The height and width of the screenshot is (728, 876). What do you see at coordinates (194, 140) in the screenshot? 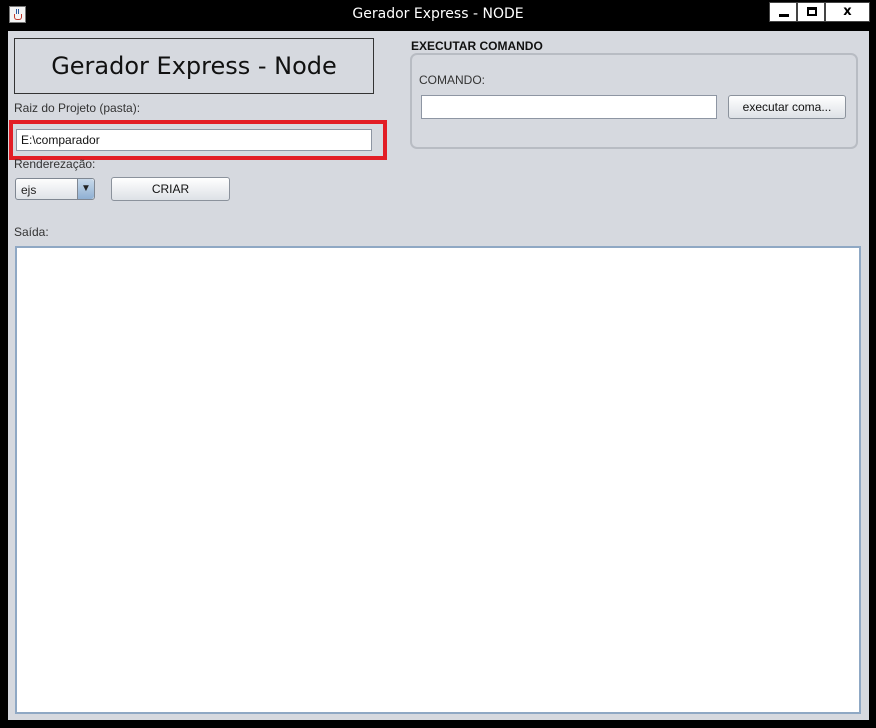
I see `project-root-input` at bounding box center [194, 140].